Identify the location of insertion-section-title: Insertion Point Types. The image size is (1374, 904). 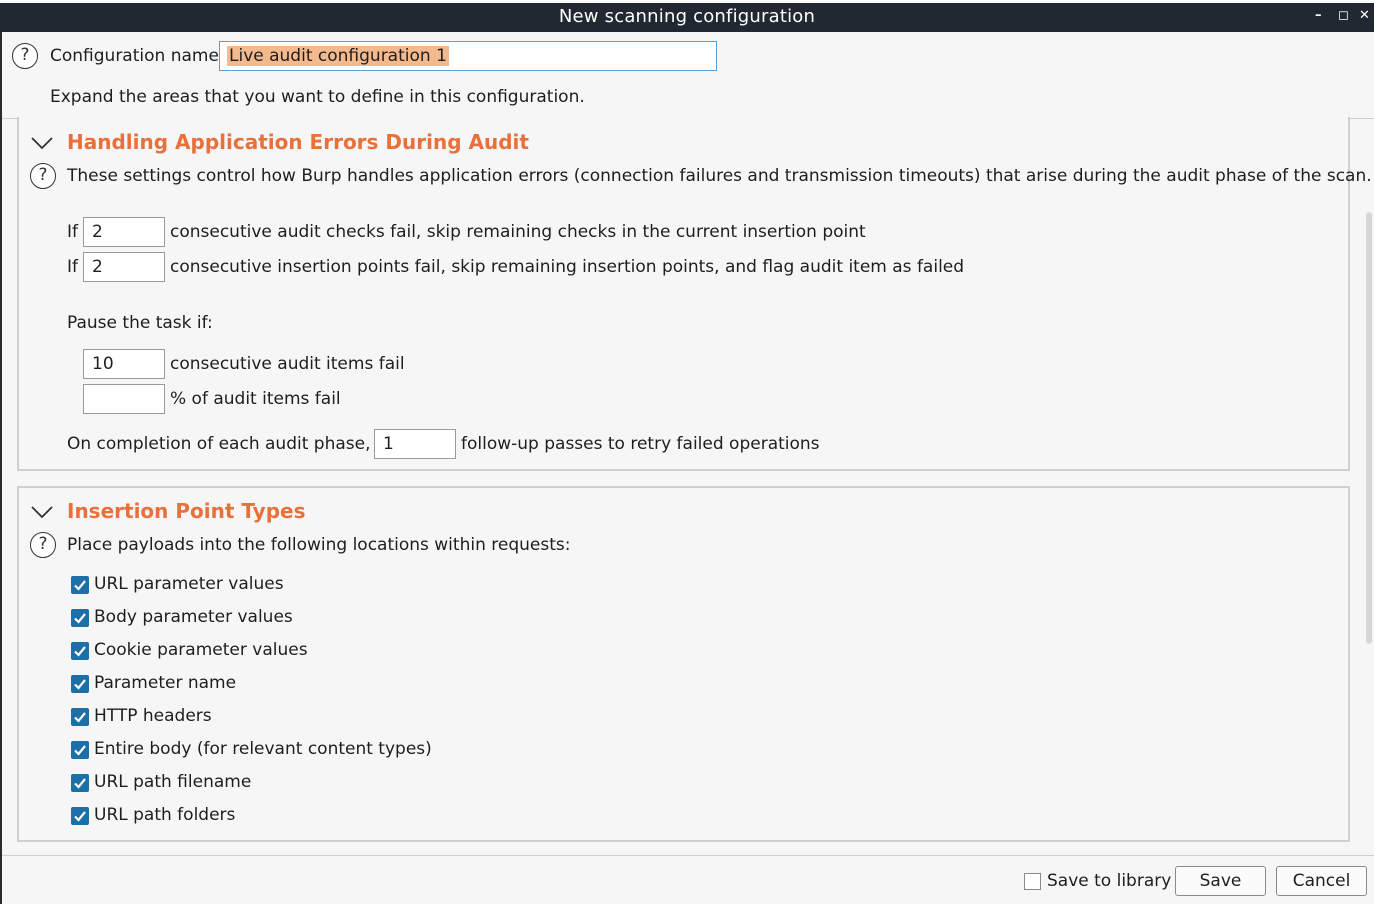
(186, 511).